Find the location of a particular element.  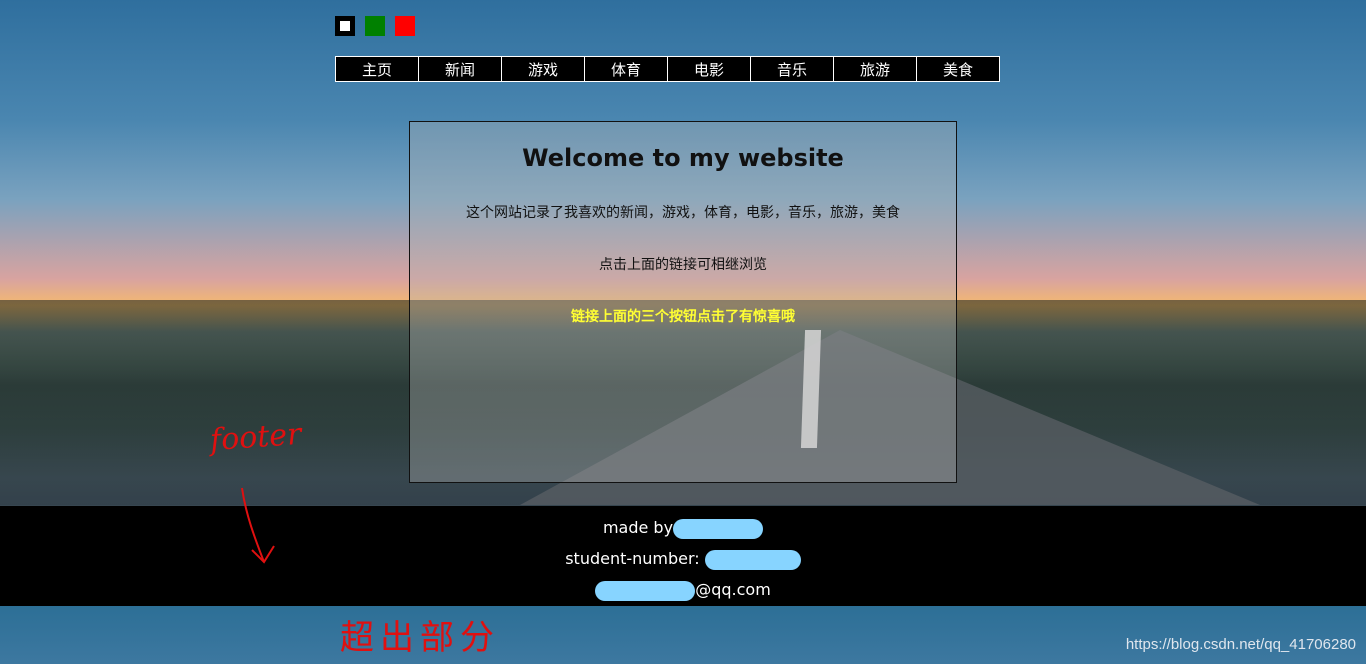

green-theme-button is located at coordinates (375, 26).